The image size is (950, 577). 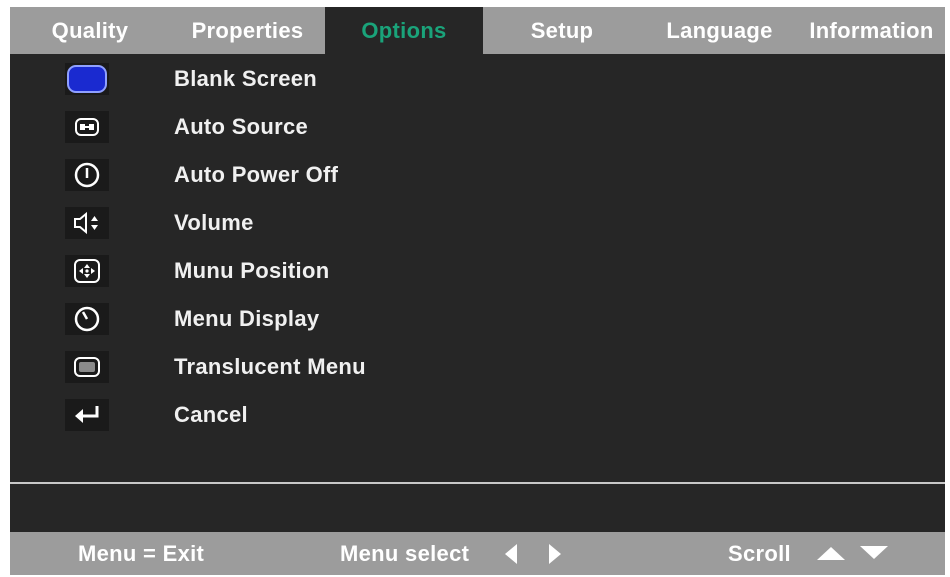 I want to click on tab-properties: Properties, so click(x=247, y=30).